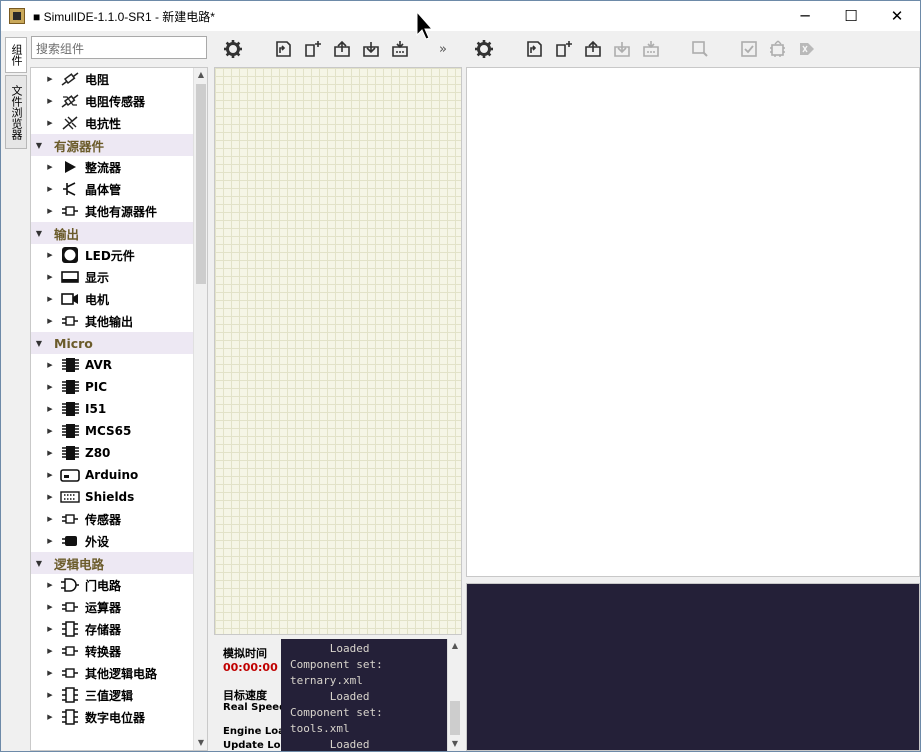 The height and width of the screenshot is (752, 921). What do you see at coordinates (112, 321) in the screenshot?
I see `tree-item: ▶ 其他输出` at bounding box center [112, 321].